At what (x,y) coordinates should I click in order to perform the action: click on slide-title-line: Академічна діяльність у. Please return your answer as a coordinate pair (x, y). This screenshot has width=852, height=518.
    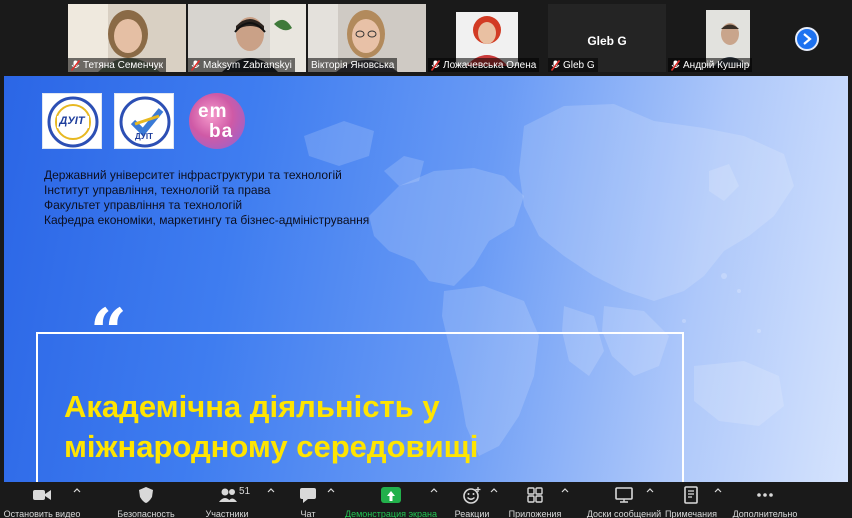
    Looking at the image, I should click on (252, 406).